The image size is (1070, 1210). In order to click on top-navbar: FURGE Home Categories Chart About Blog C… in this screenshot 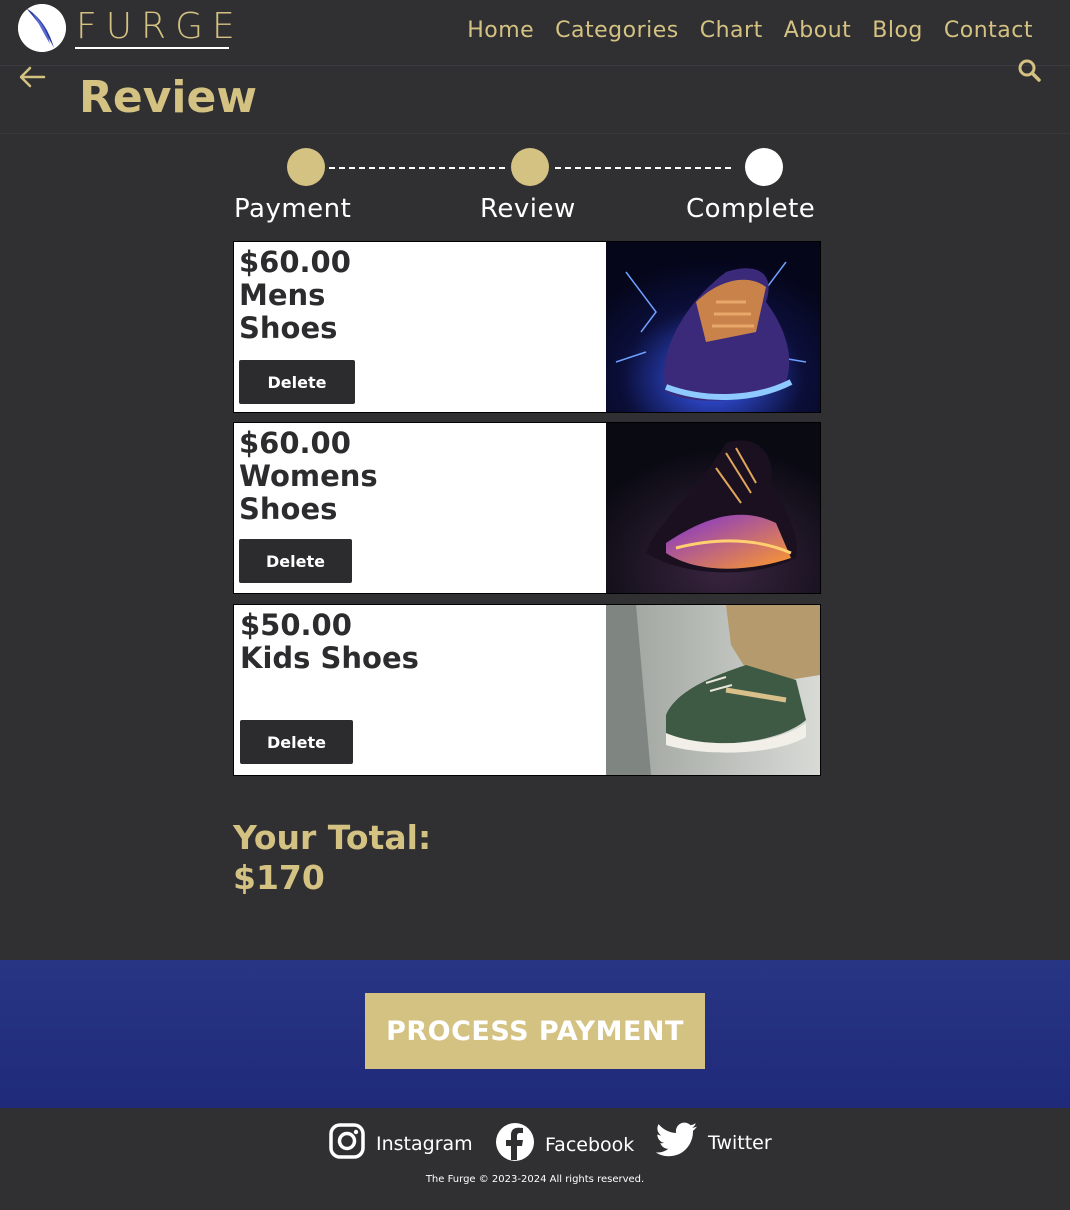, I will do `click(535, 33)`.